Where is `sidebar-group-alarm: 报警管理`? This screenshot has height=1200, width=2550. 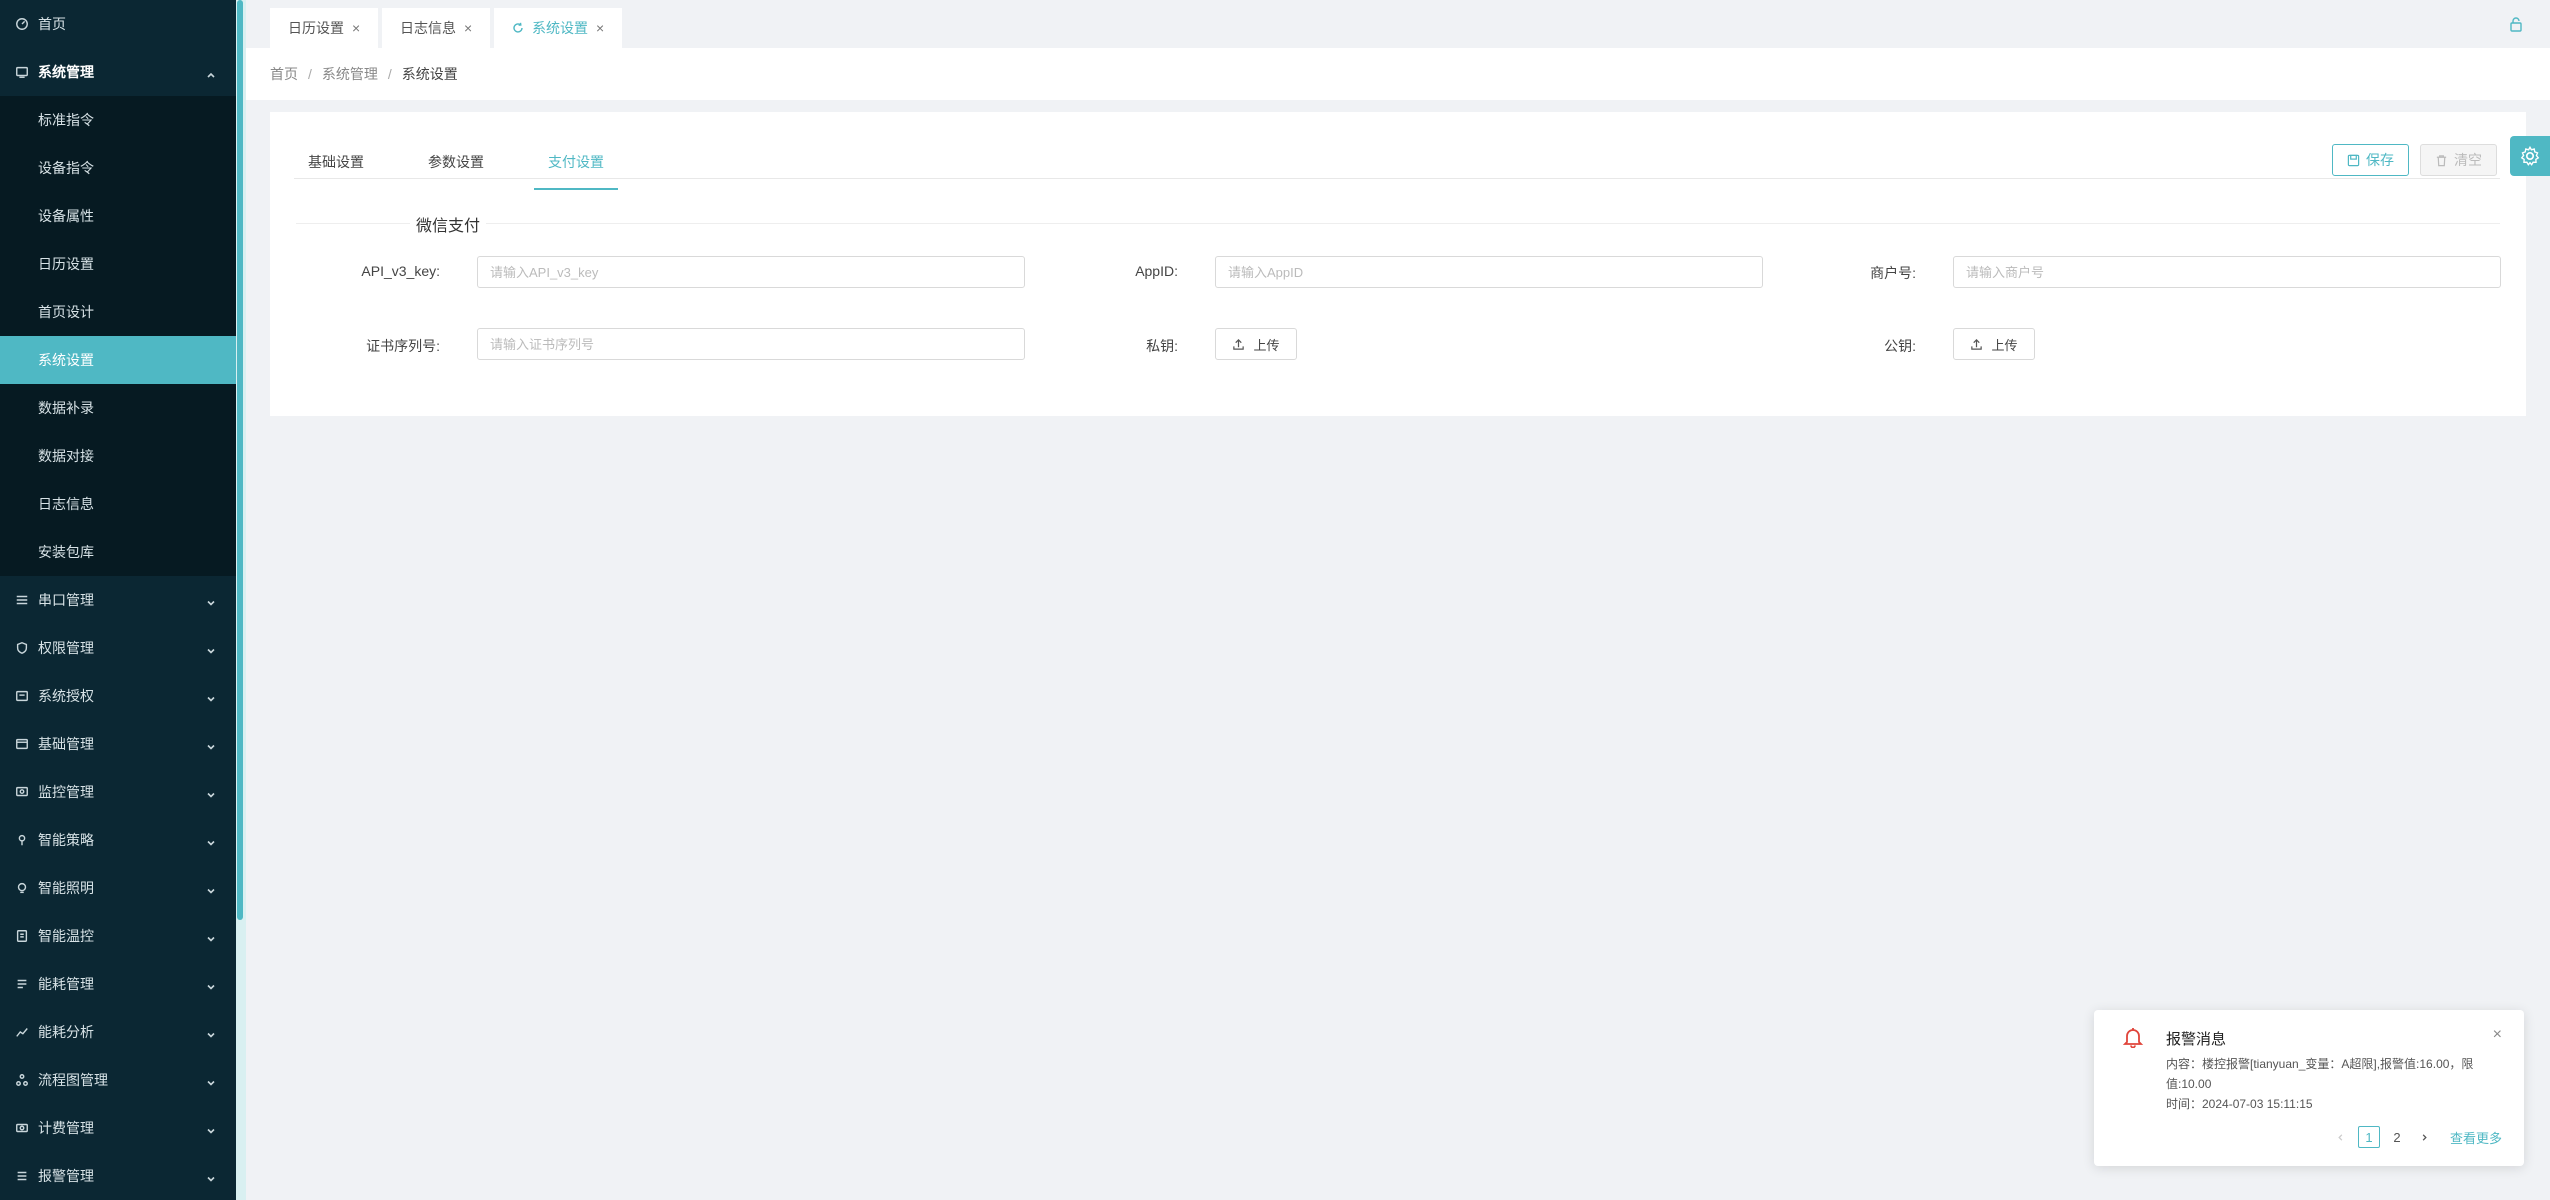
sidebar-group-alarm: 报警管理 is located at coordinates (118, 1176).